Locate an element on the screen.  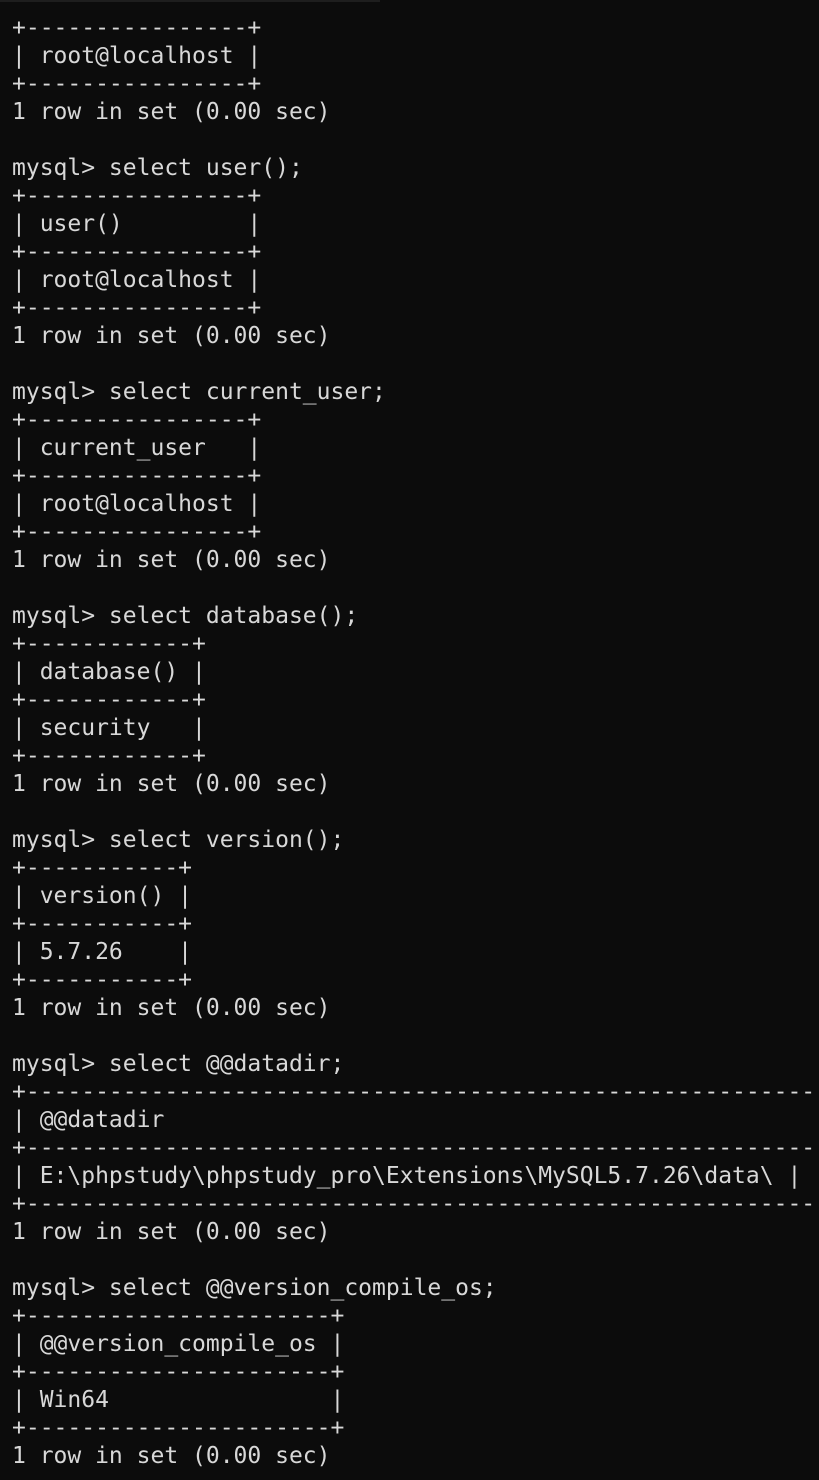
command-line: mysql> select database(); is located at coordinates (185, 616).